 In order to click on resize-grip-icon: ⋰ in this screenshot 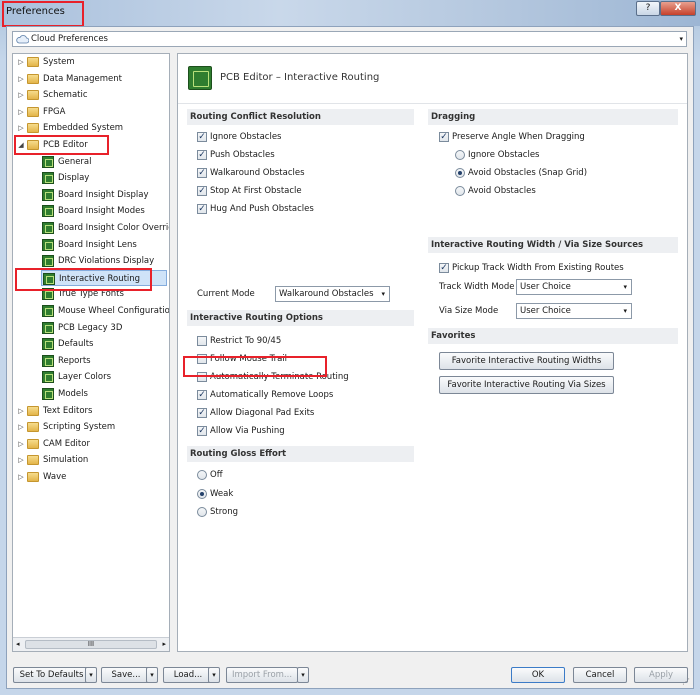, I will do `click(687, 682)`.